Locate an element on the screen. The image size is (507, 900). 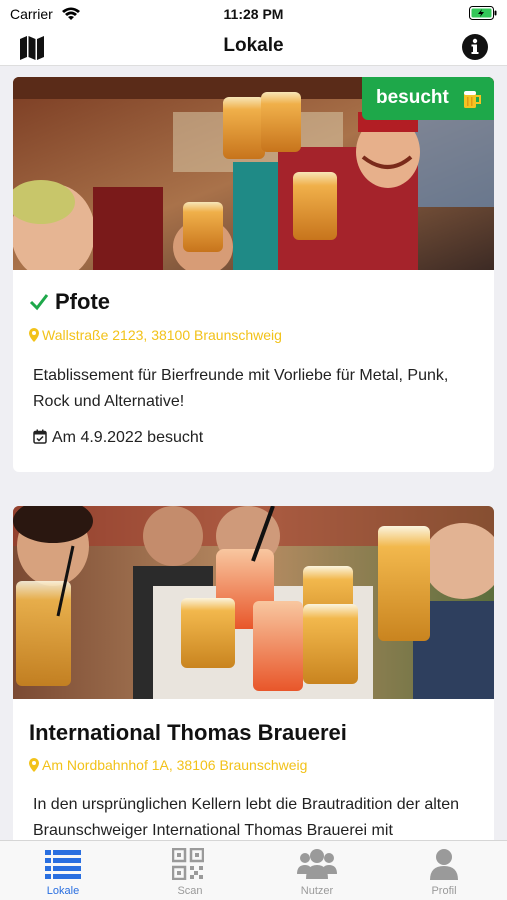
qr-code-icon is located at coordinates (188, 864).